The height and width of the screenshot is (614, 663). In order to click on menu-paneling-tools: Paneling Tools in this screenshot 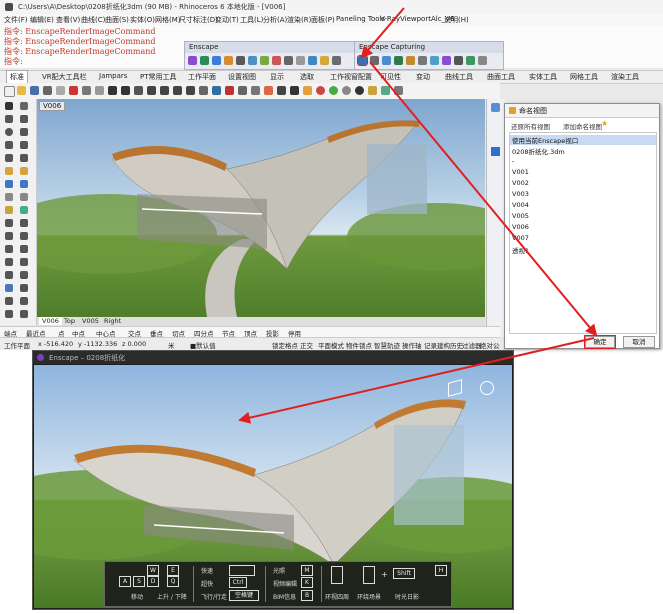, I will do `click(360, 19)`.